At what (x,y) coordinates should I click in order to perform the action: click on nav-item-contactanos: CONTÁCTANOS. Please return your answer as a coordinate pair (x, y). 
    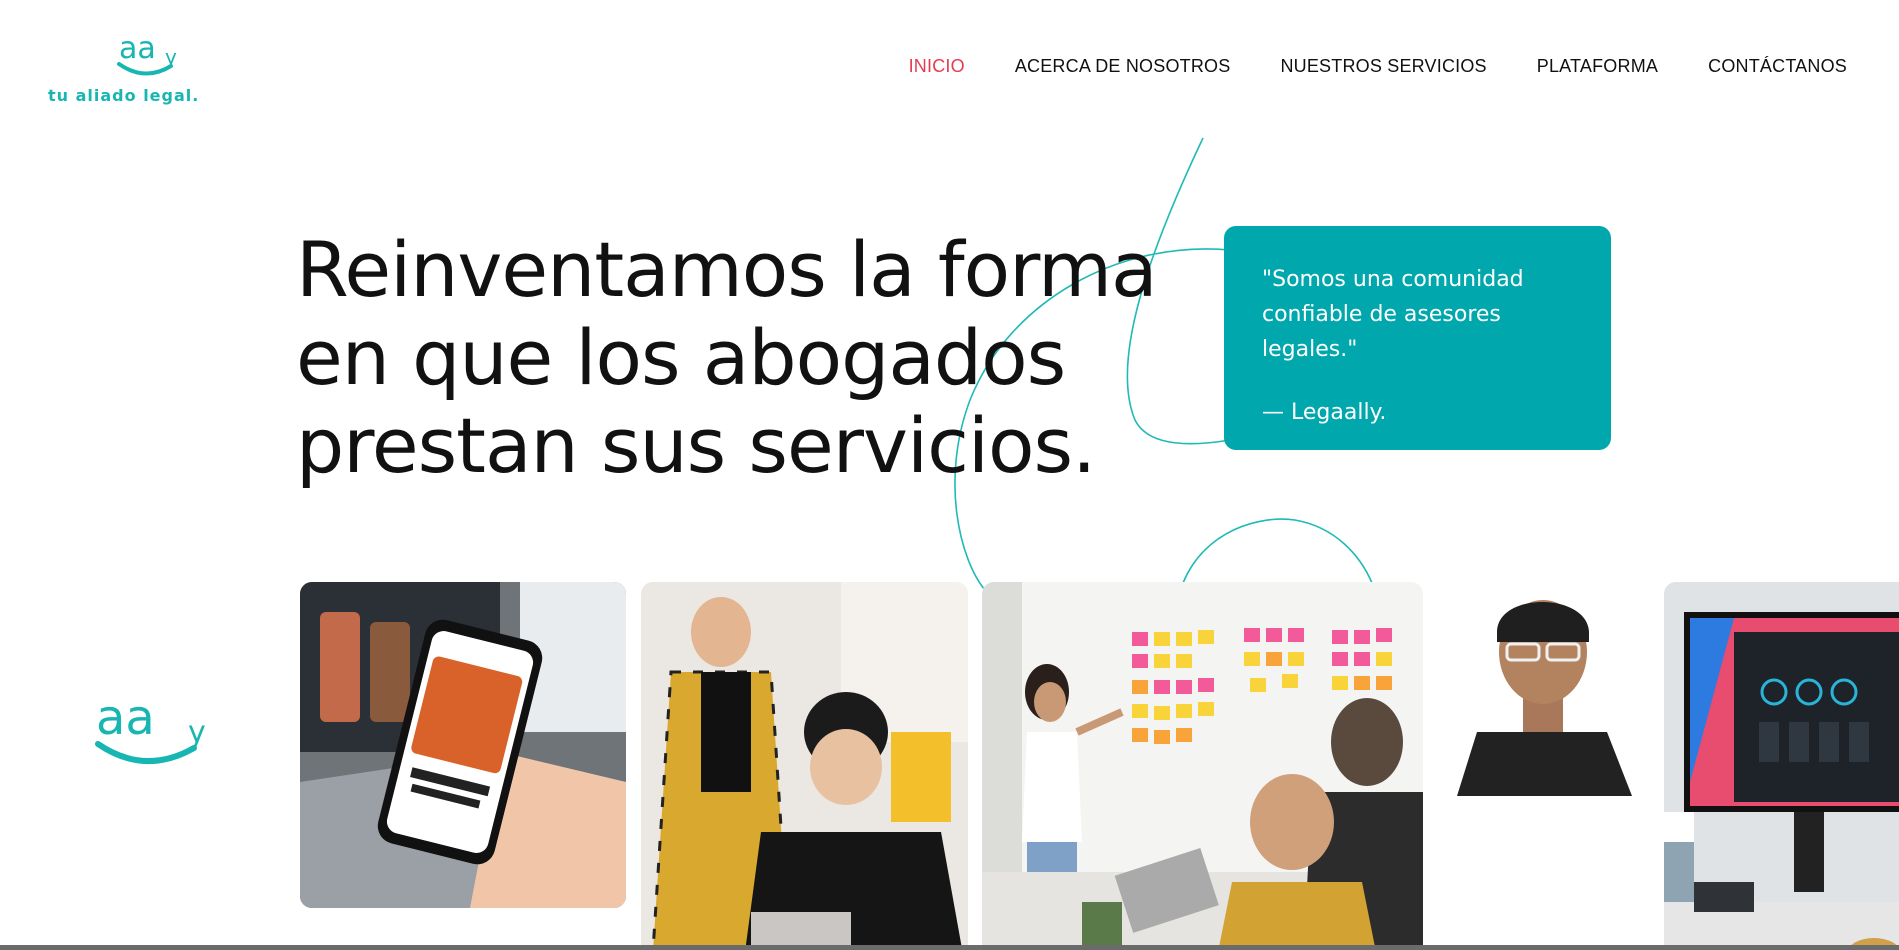
    Looking at the image, I should click on (1777, 66).